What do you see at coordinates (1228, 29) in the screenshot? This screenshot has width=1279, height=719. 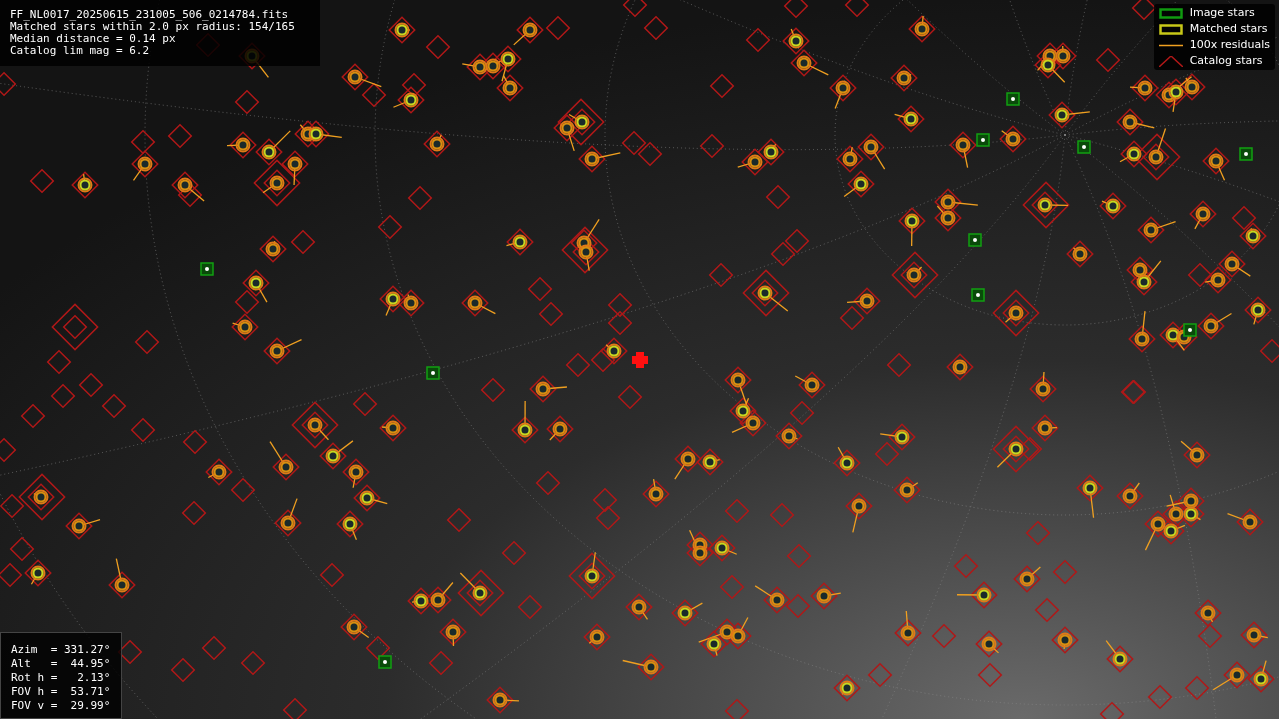 I see `legend-label: Matched stars` at bounding box center [1228, 29].